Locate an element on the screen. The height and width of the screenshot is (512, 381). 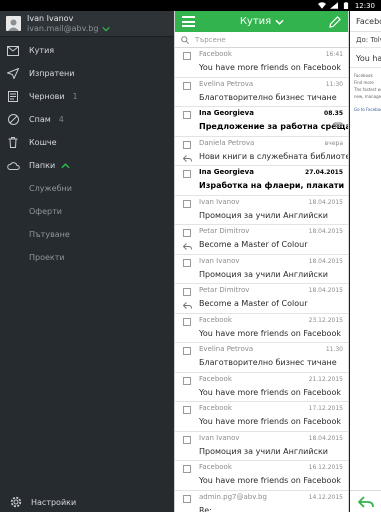
chevron-up-icon is located at coordinates (65, 165).